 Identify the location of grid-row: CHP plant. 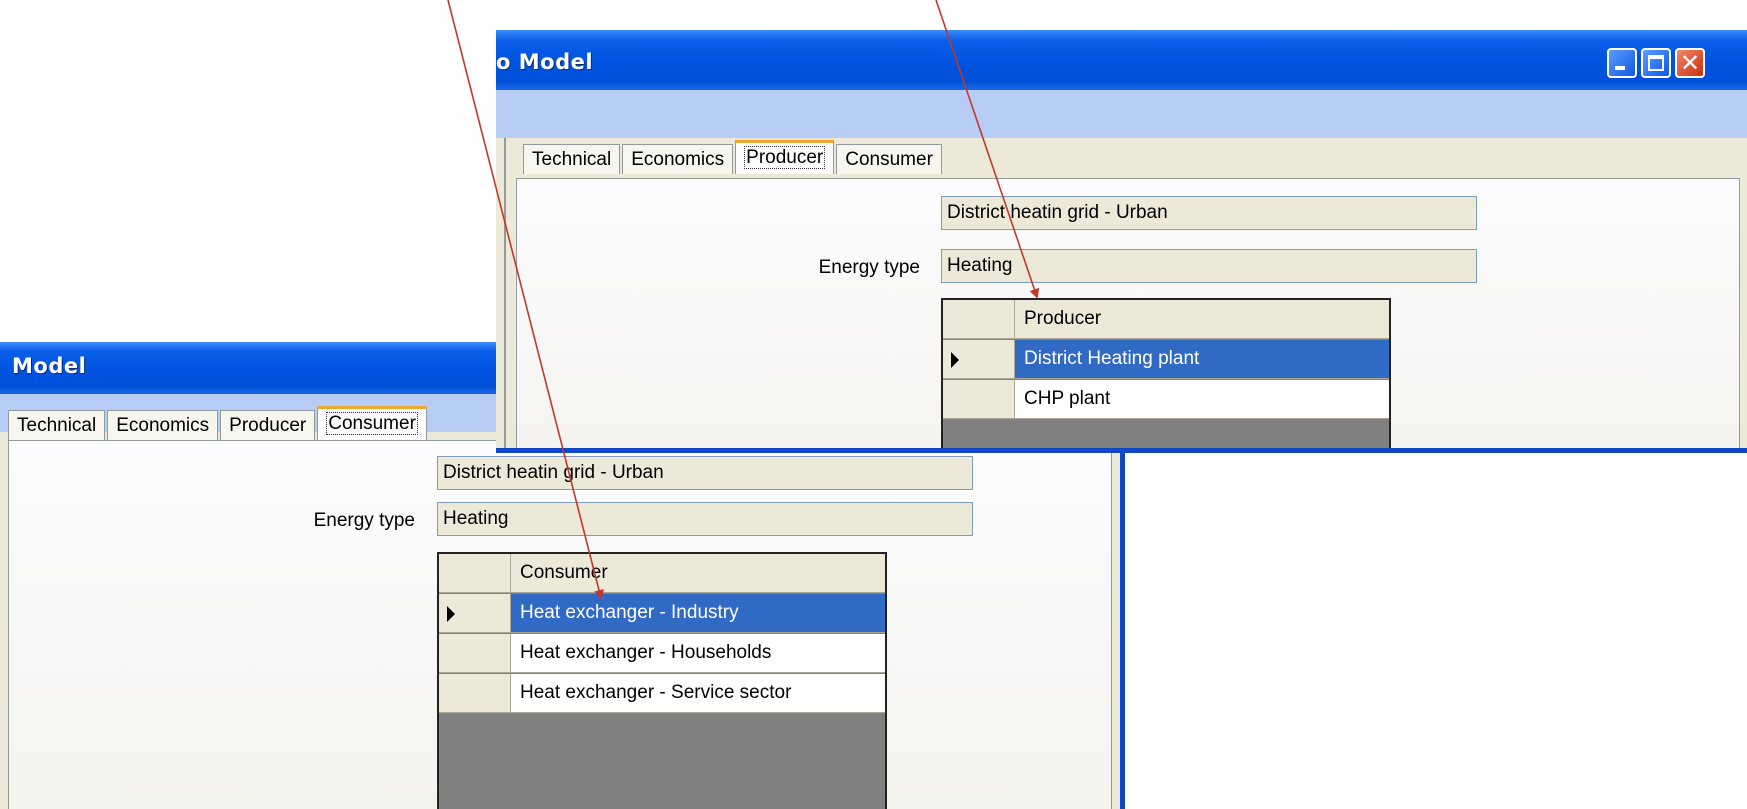
(1166, 400).